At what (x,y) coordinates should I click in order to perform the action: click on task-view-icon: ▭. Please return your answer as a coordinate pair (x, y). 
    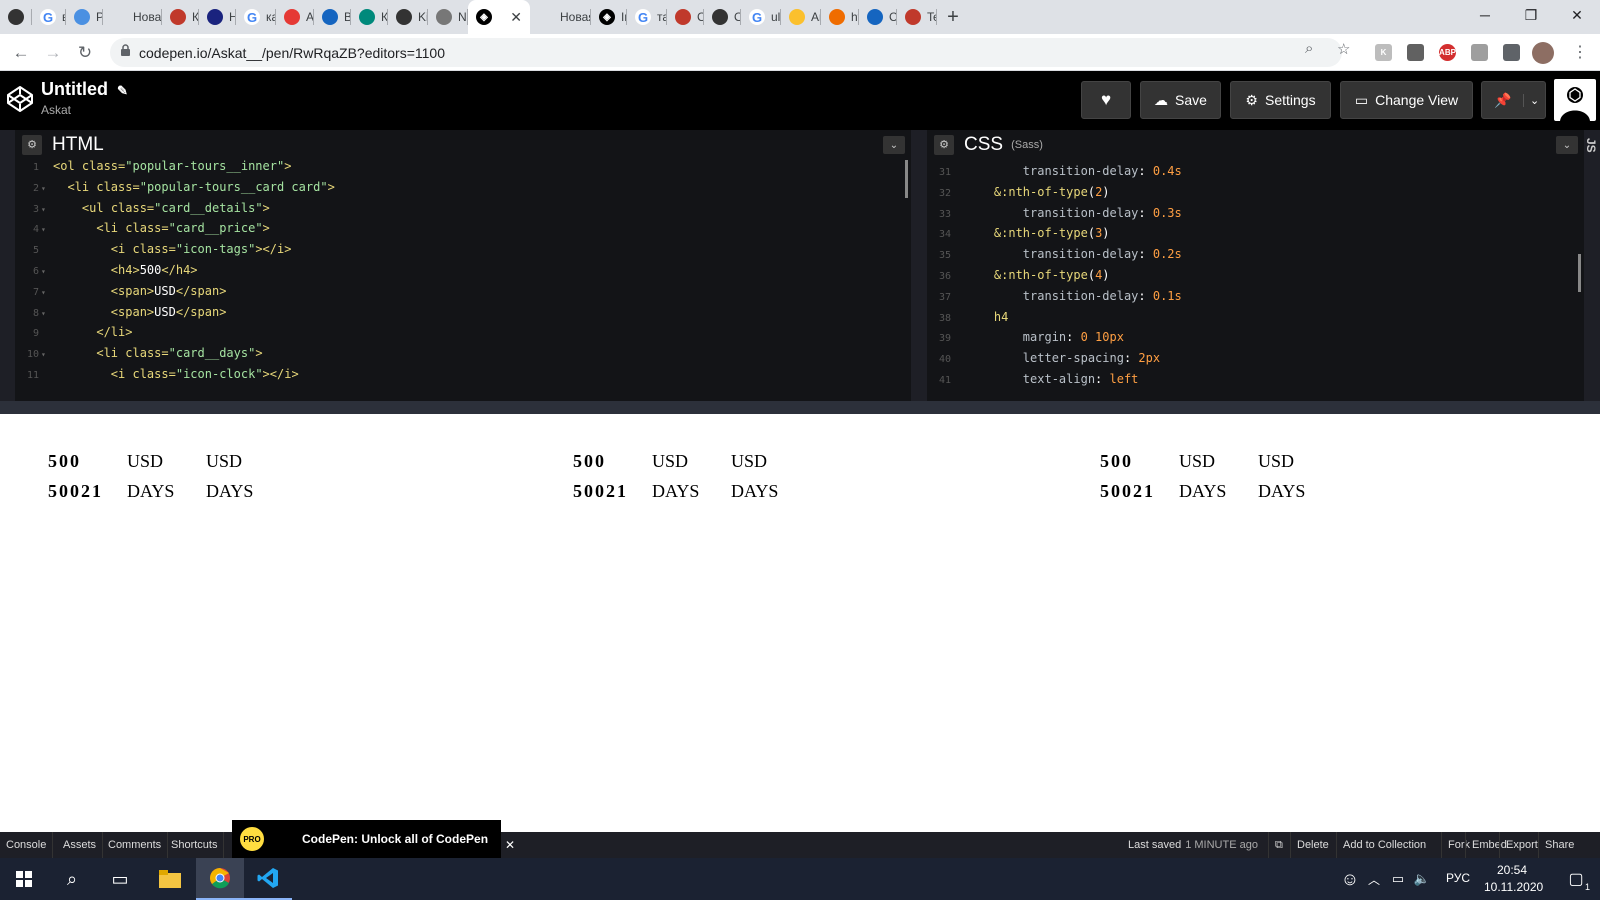
    Looking at the image, I should click on (120, 879).